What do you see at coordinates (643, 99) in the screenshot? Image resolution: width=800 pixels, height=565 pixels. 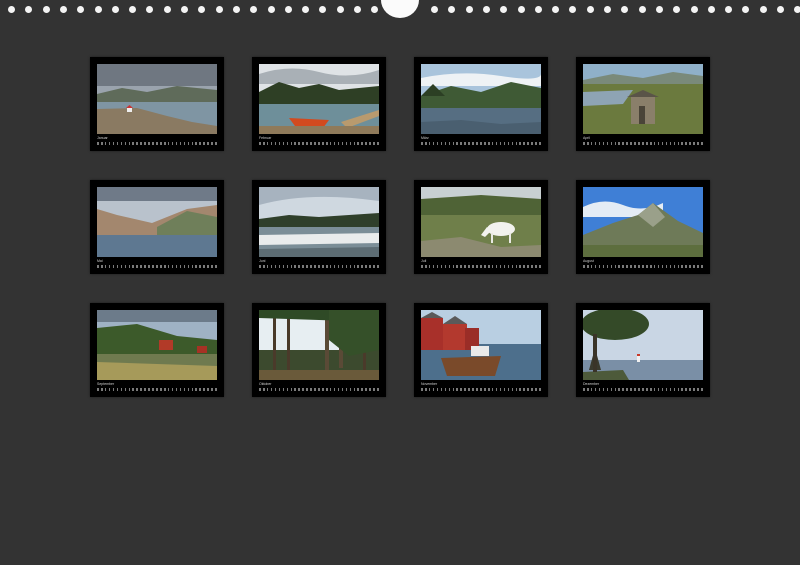 I see `wooden-hut-on-moor-image` at bounding box center [643, 99].